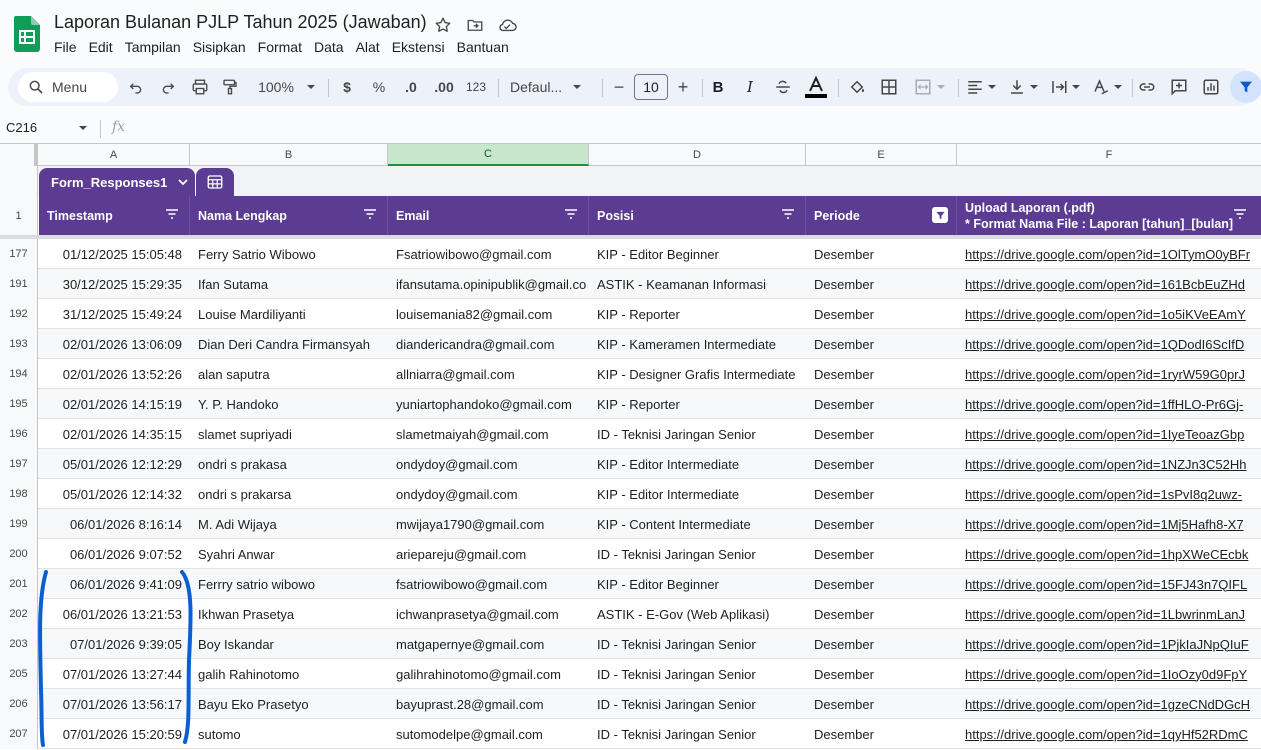 This screenshot has width=1261, height=750. Describe the element at coordinates (476, 87) in the screenshot. I see `more-formats-button: 123` at that location.